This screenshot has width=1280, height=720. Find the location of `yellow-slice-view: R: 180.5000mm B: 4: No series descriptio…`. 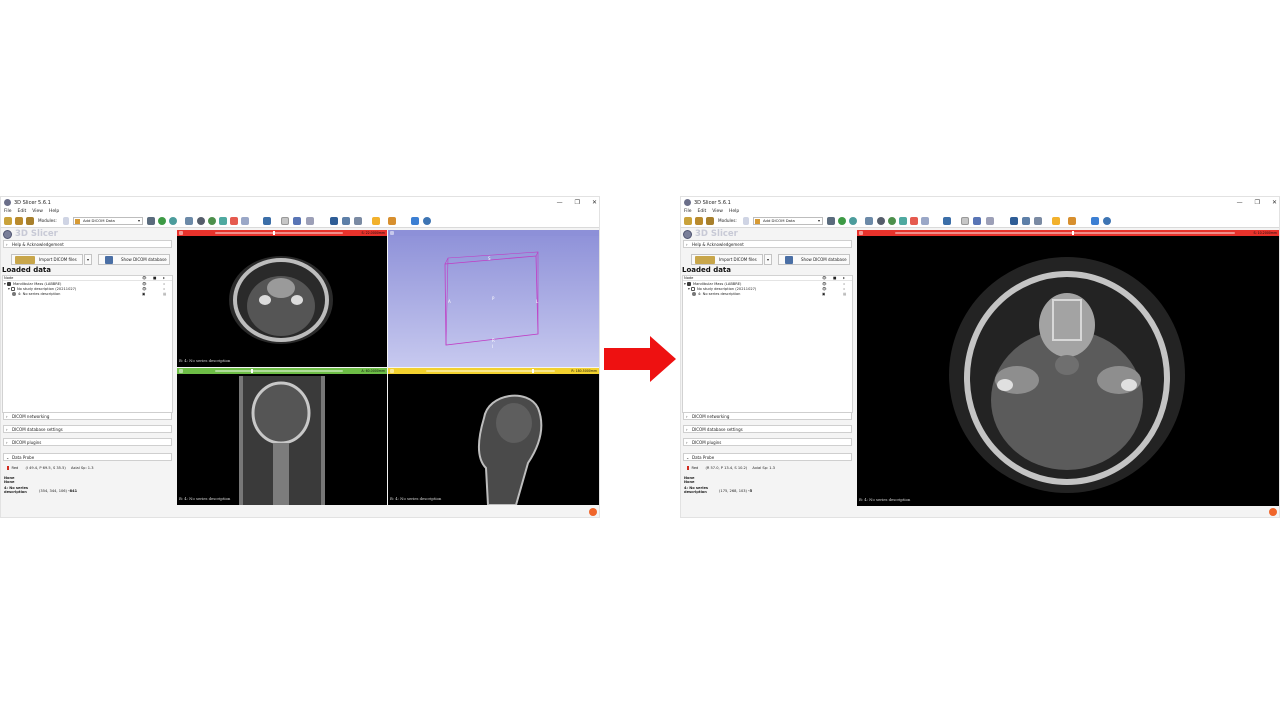

yellow-slice-view: R: 180.5000mm B: 4: No series descriptio… is located at coordinates (493, 436).